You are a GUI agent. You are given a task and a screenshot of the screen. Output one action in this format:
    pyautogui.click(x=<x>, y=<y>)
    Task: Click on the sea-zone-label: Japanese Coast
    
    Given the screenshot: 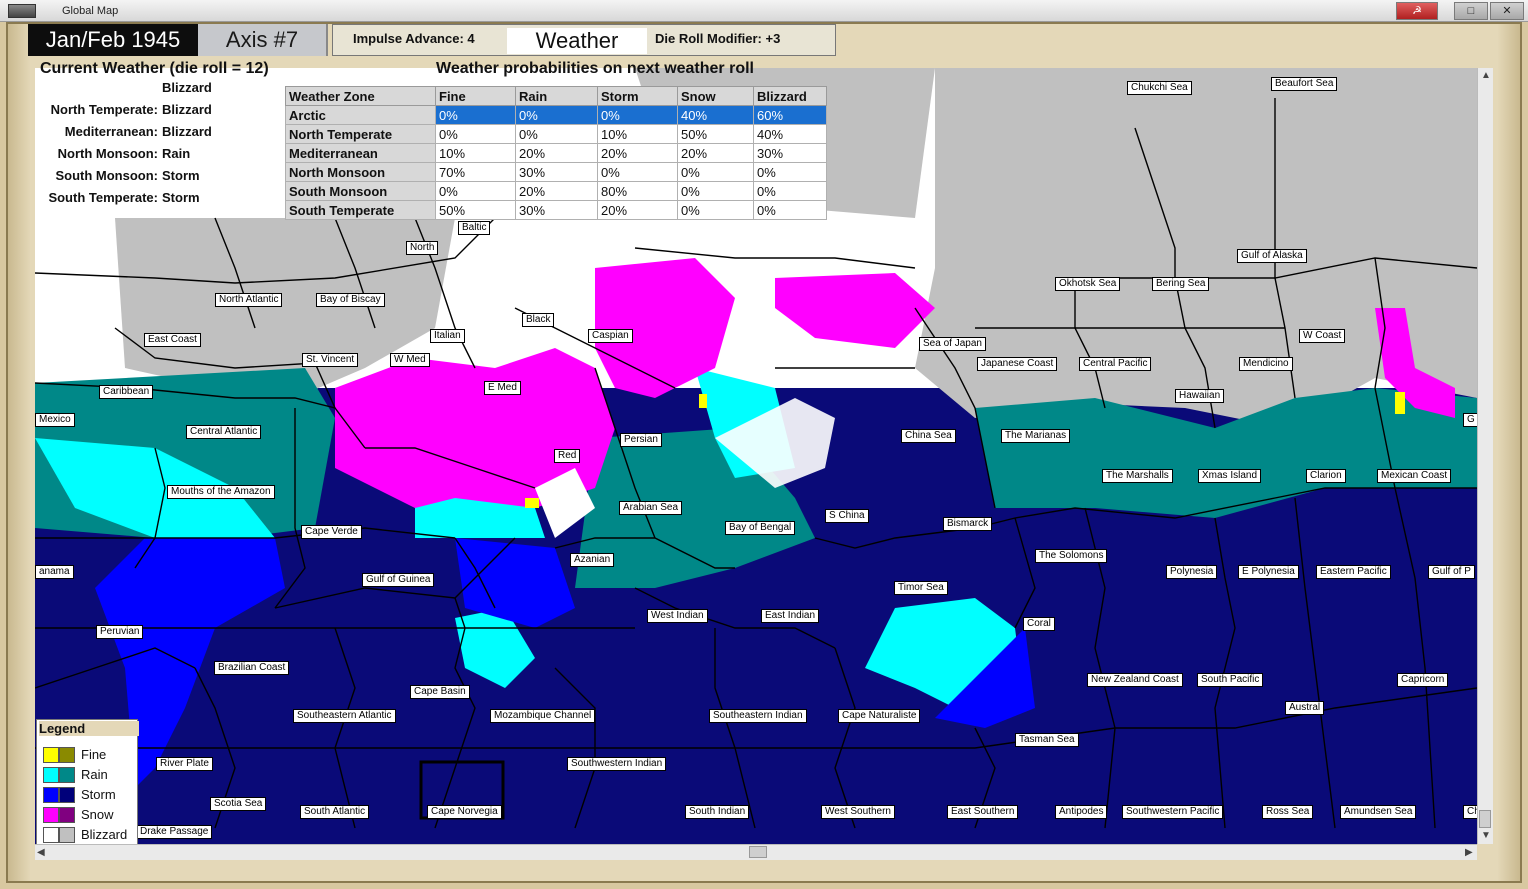 What is the action you would take?
    pyautogui.click(x=1017, y=364)
    